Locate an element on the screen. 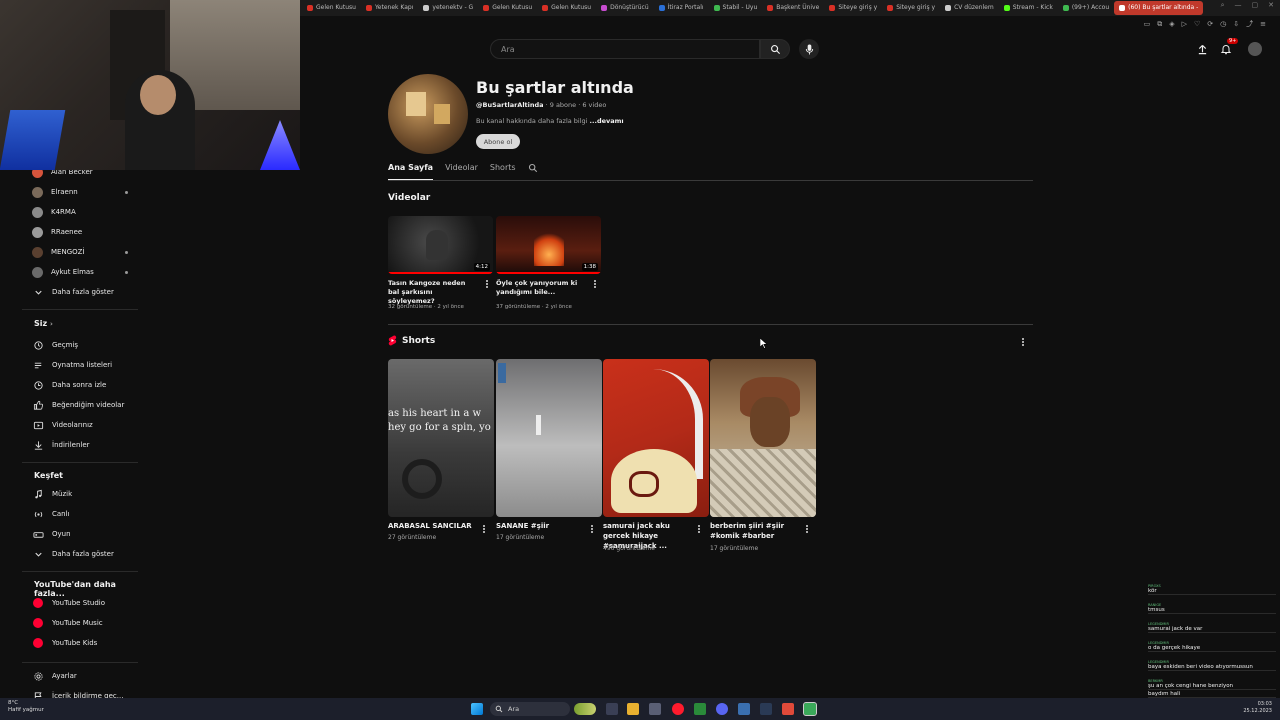  start-button is located at coordinates (477, 709).